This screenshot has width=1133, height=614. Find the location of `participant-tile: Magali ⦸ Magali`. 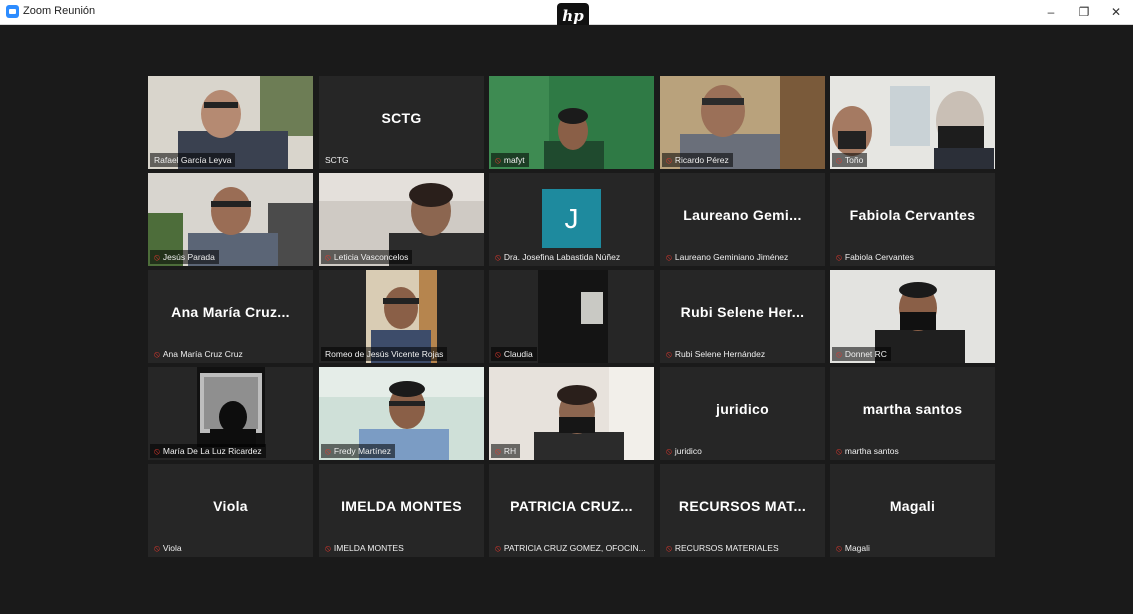

participant-tile: Magali ⦸ Magali is located at coordinates (912, 510).